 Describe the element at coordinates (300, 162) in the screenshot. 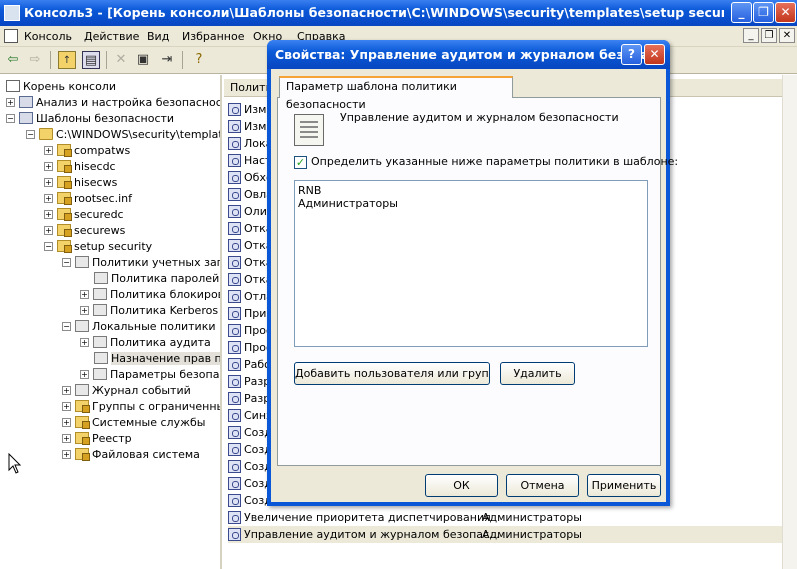

I see `define-policy-checkbox: ✓` at that location.